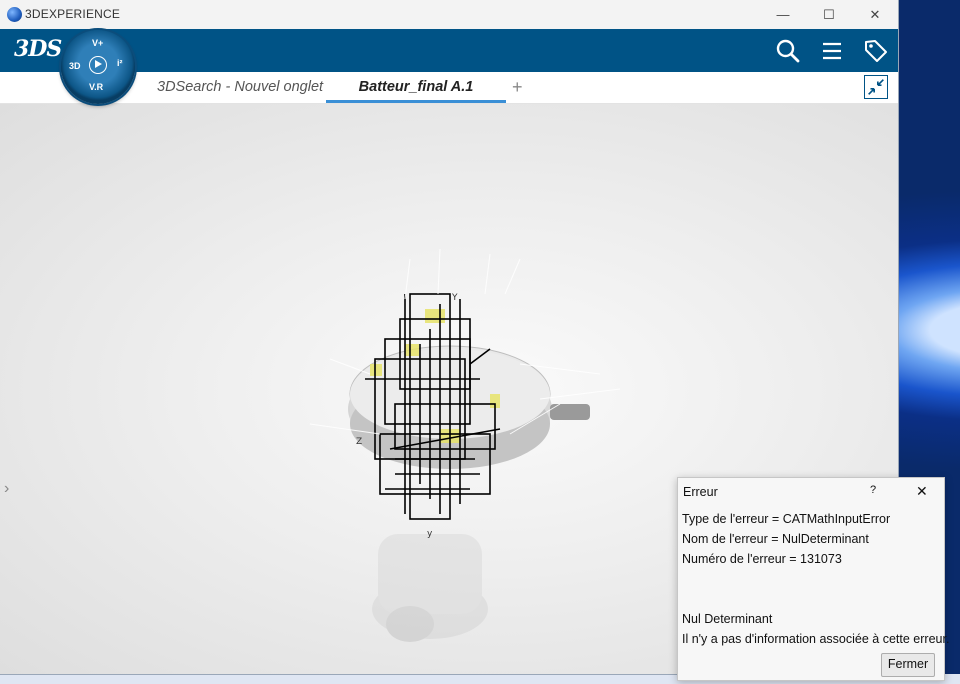 The width and height of the screenshot is (960, 684). What do you see at coordinates (700, 492) in the screenshot?
I see `dialog-title: Erreur` at bounding box center [700, 492].